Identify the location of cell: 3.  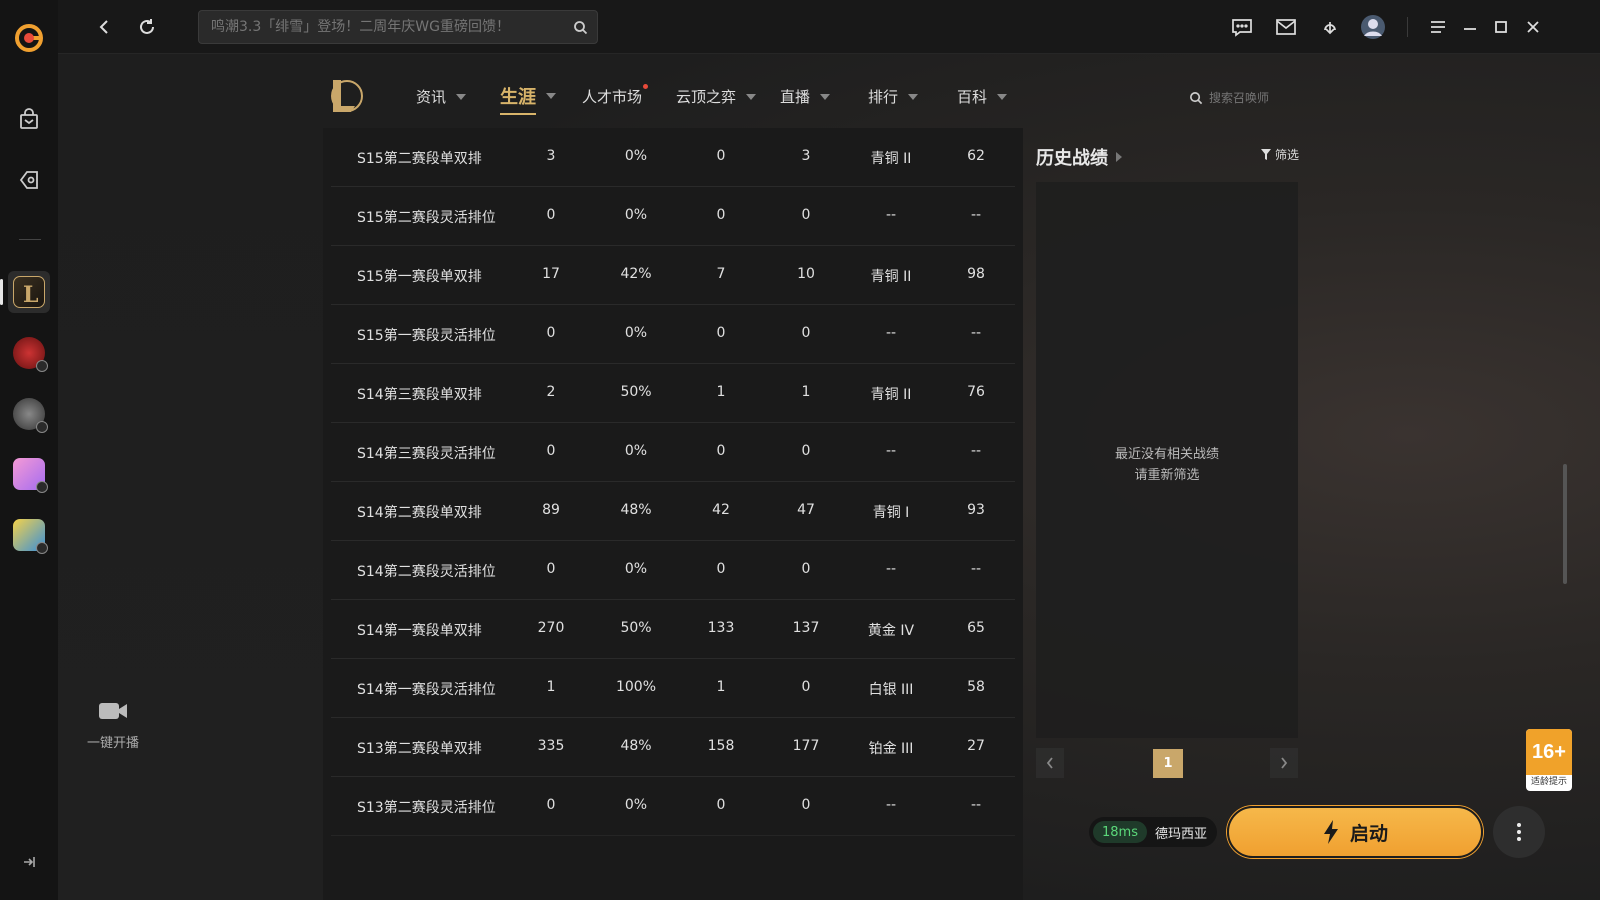
(551, 156).